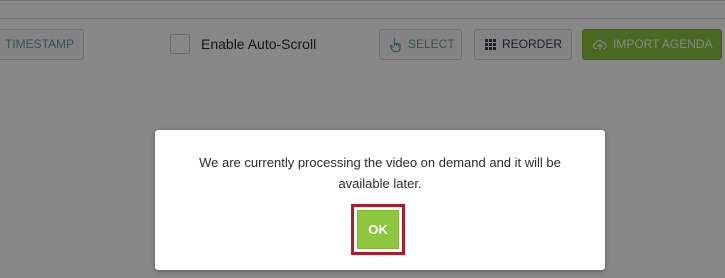  I want to click on ok-button-highlight: OK, so click(378, 229).